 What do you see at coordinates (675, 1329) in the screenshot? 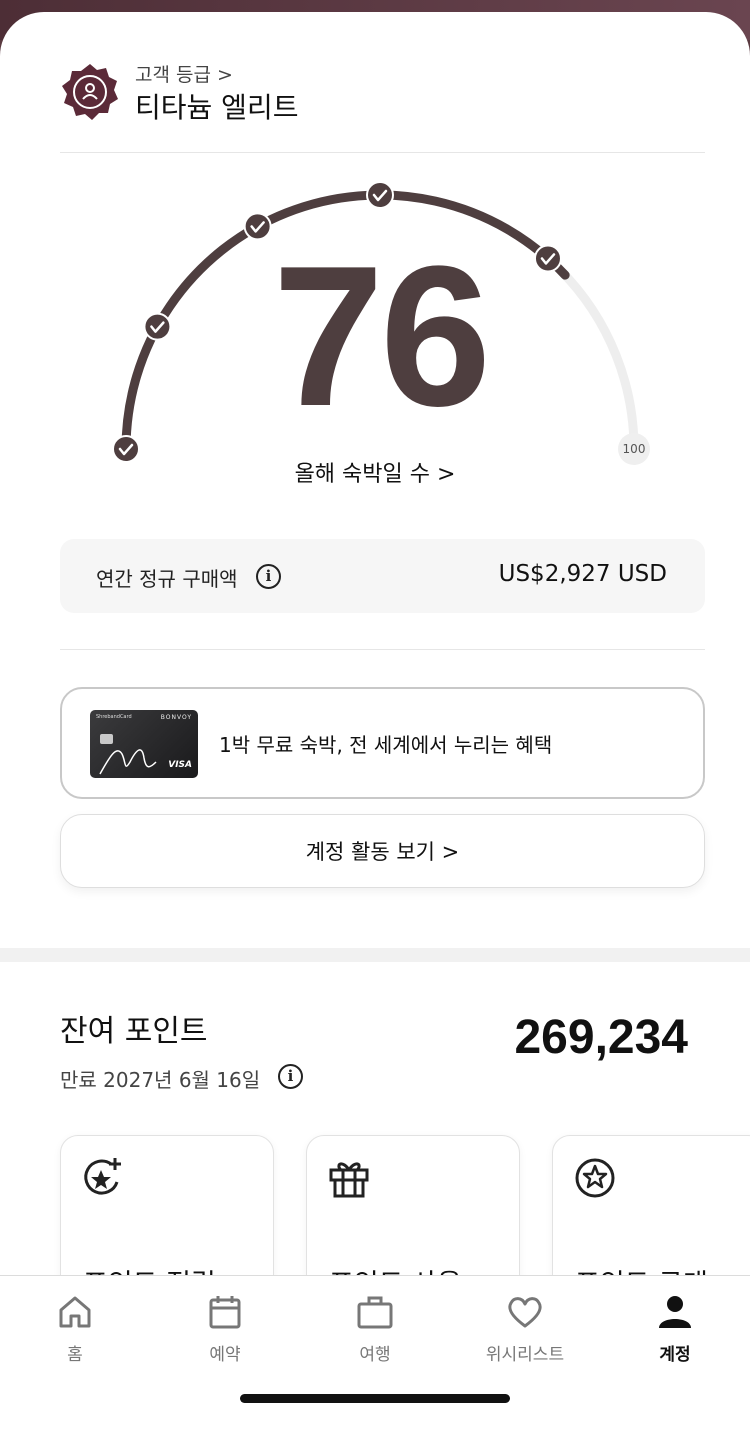
I see `tab-account: 계정` at bounding box center [675, 1329].